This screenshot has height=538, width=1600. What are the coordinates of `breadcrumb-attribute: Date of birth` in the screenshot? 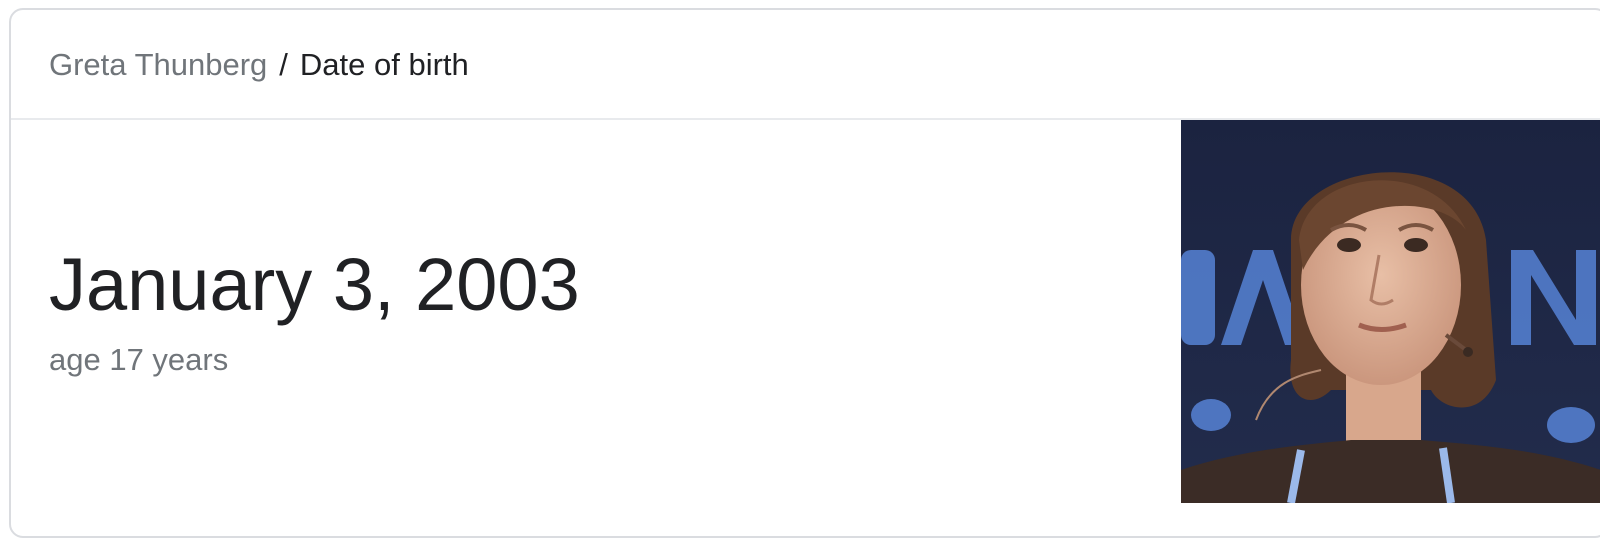 It's located at (384, 64).